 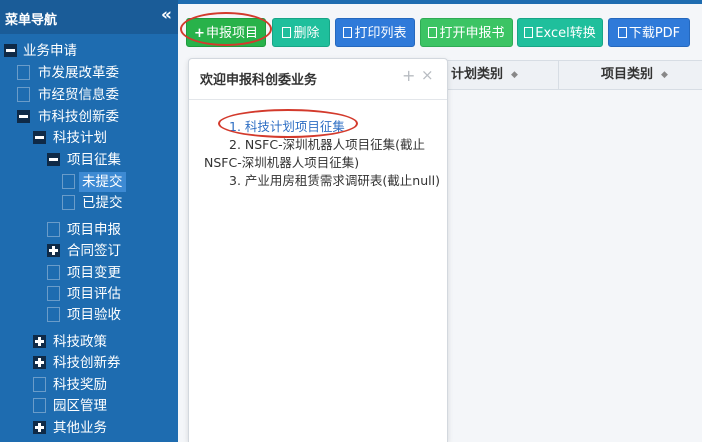 I want to click on popup-item-2: 2. NSFC-深圳机器人项目征集(截止, so click(x=327, y=145).